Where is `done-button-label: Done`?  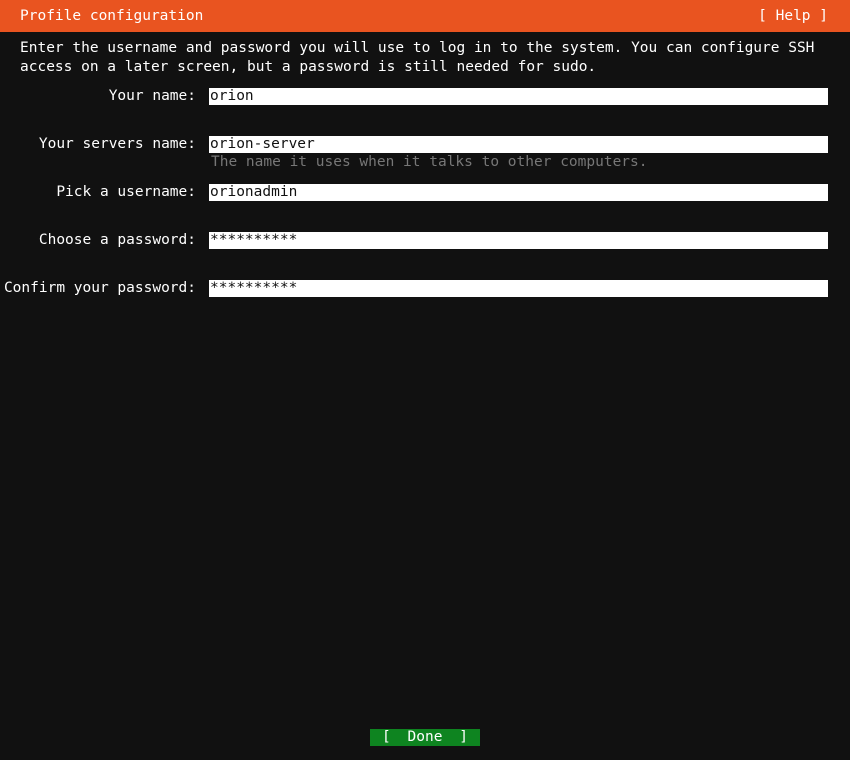 done-button-label: Done is located at coordinates (425, 737).